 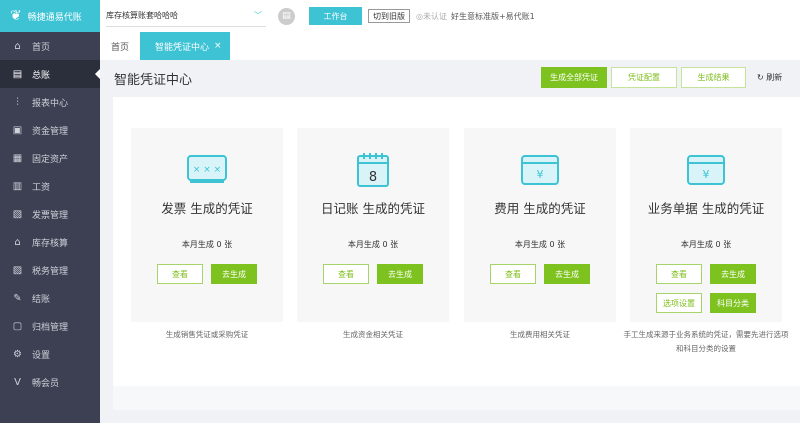 What do you see at coordinates (41, 299) in the screenshot?
I see `sidebar-item-label: 结账` at bounding box center [41, 299].